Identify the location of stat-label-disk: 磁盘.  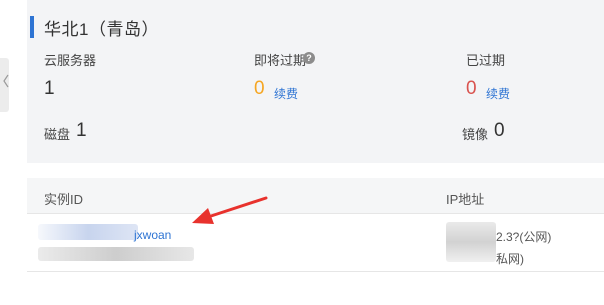
(57, 134).